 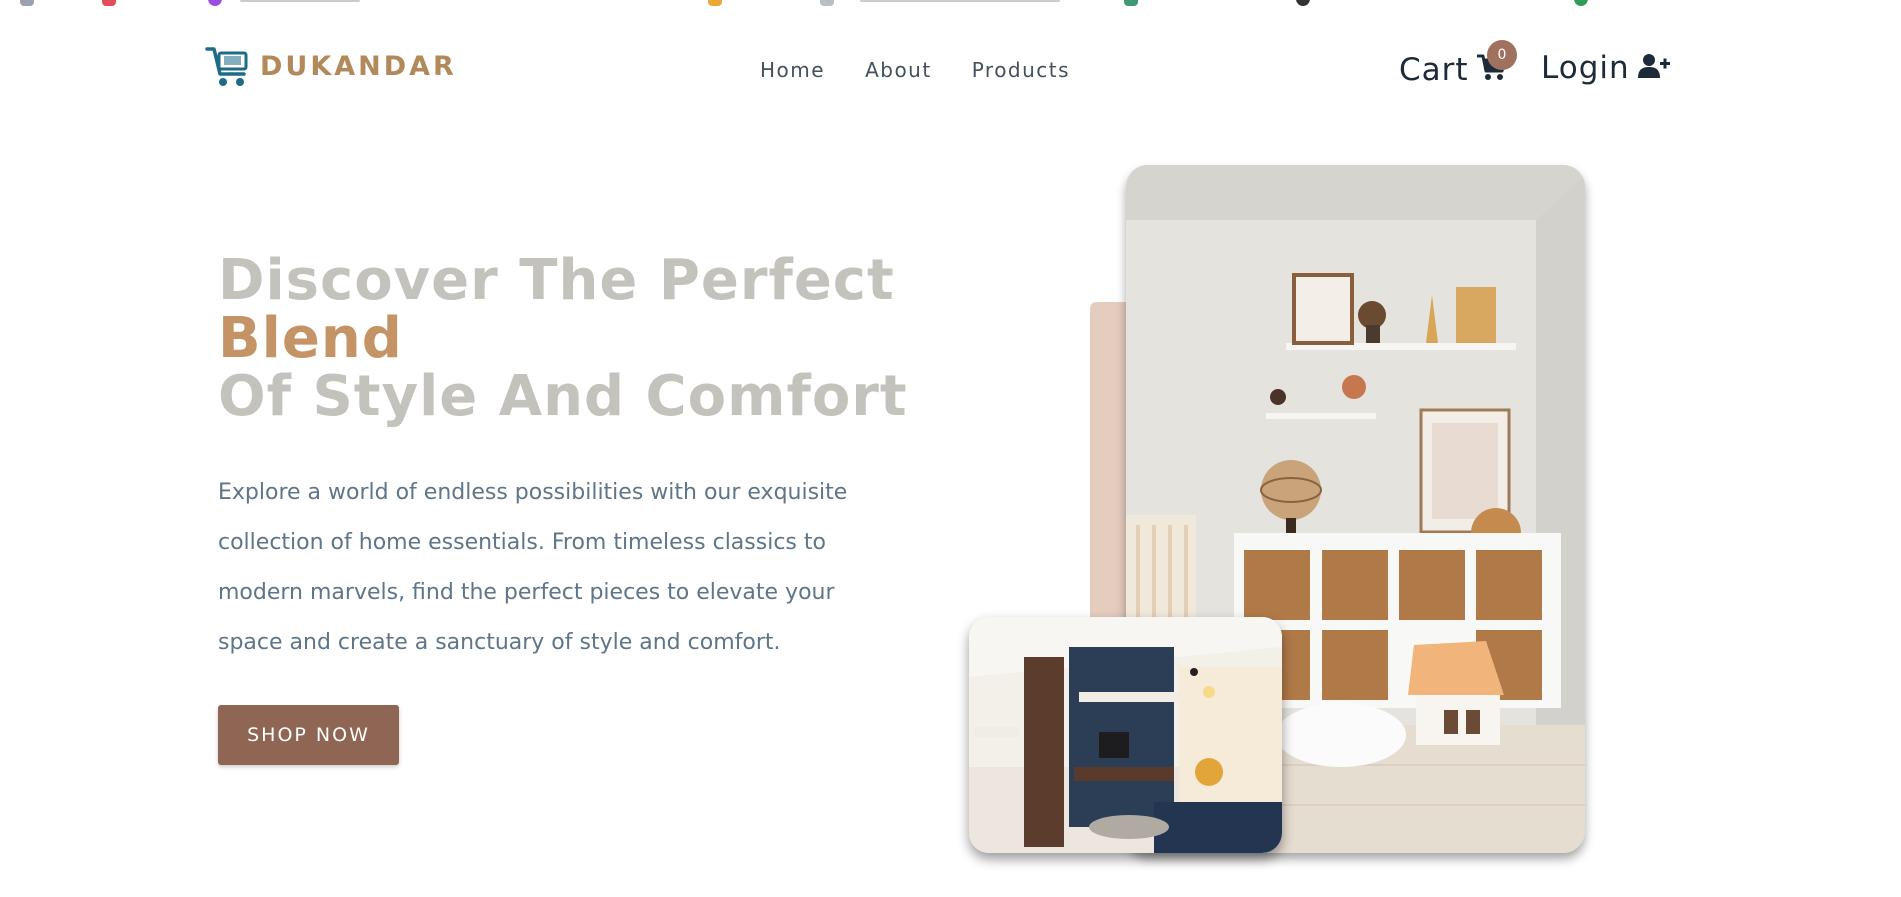 What do you see at coordinates (310, 338) in the screenshot?
I see `hero-title-accent: Blend` at bounding box center [310, 338].